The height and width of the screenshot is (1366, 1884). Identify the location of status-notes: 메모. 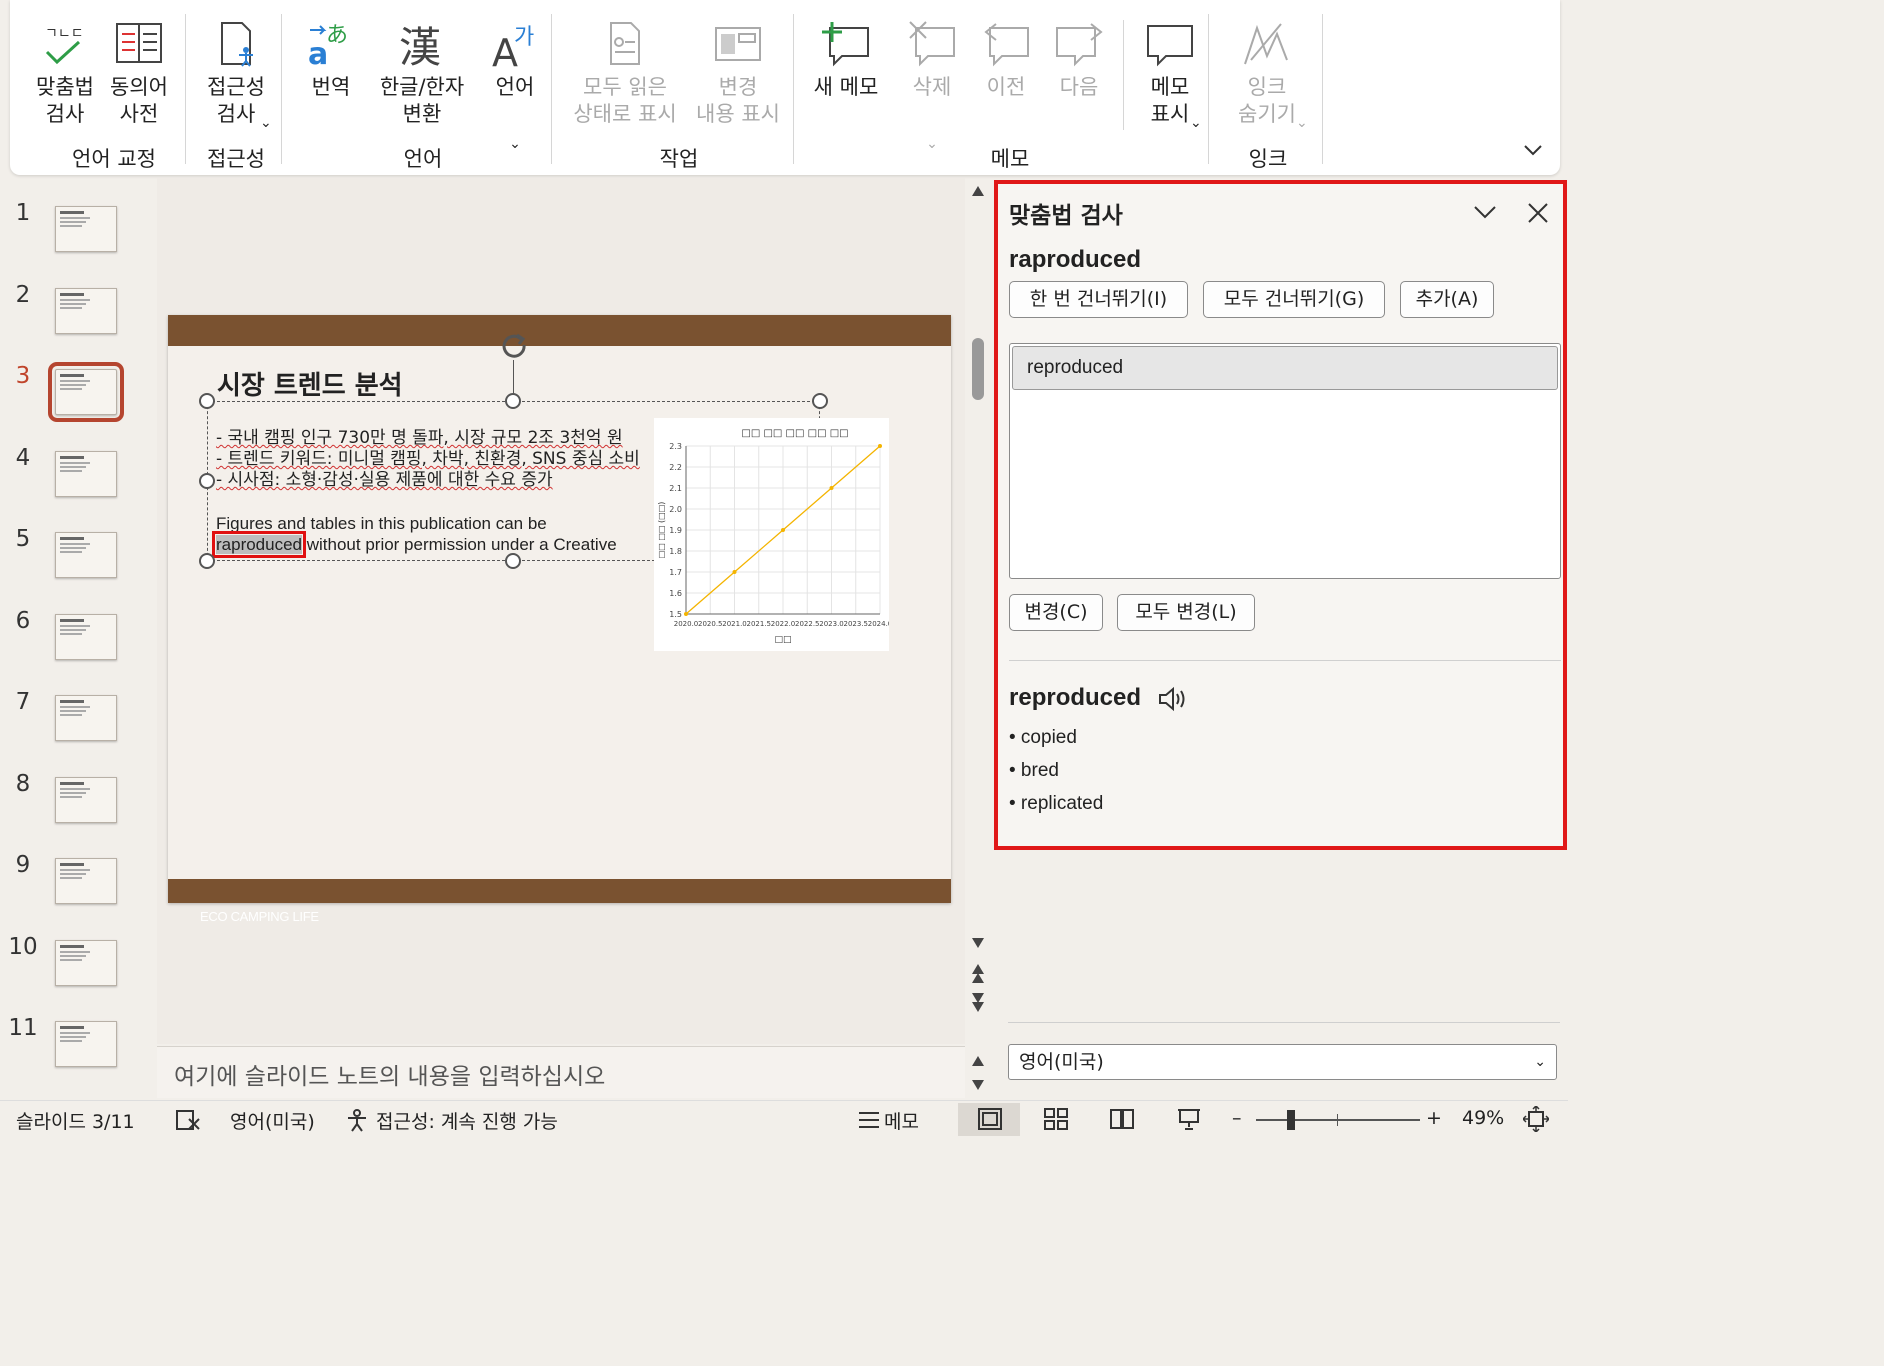
(901, 1120).